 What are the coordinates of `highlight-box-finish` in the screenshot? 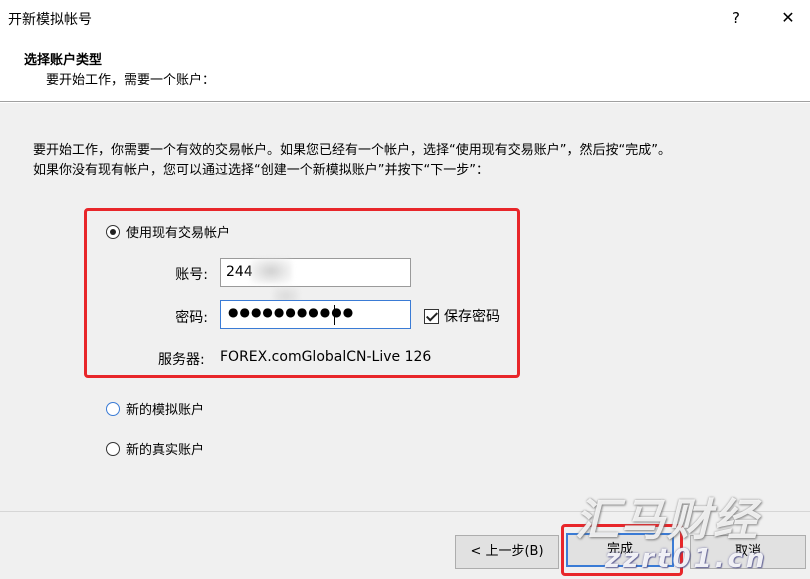 It's located at (622, 550).